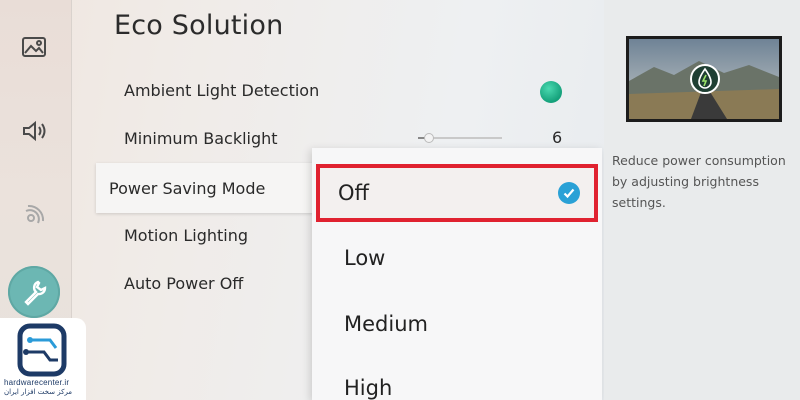 Image resolution: width=800 pixels, height=400 pixels. Describe the element at coordinates (429, 138) in the screenshot. I see `backlight-slider-handle` at that location.